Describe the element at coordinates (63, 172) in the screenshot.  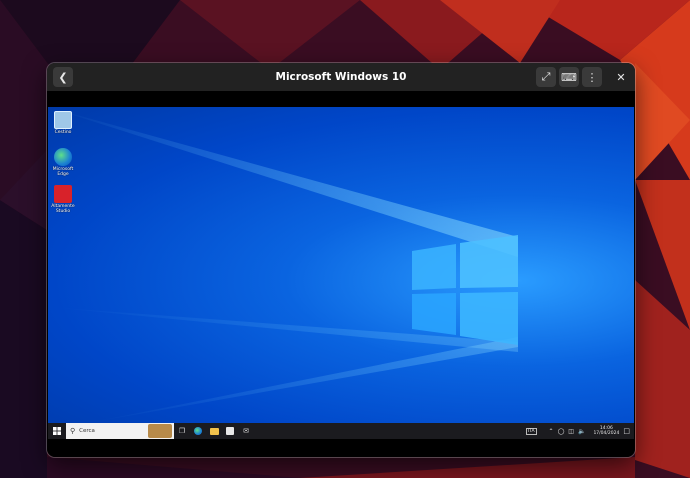
I see `desktop-icon-label: Microsoft Edge` at that location.